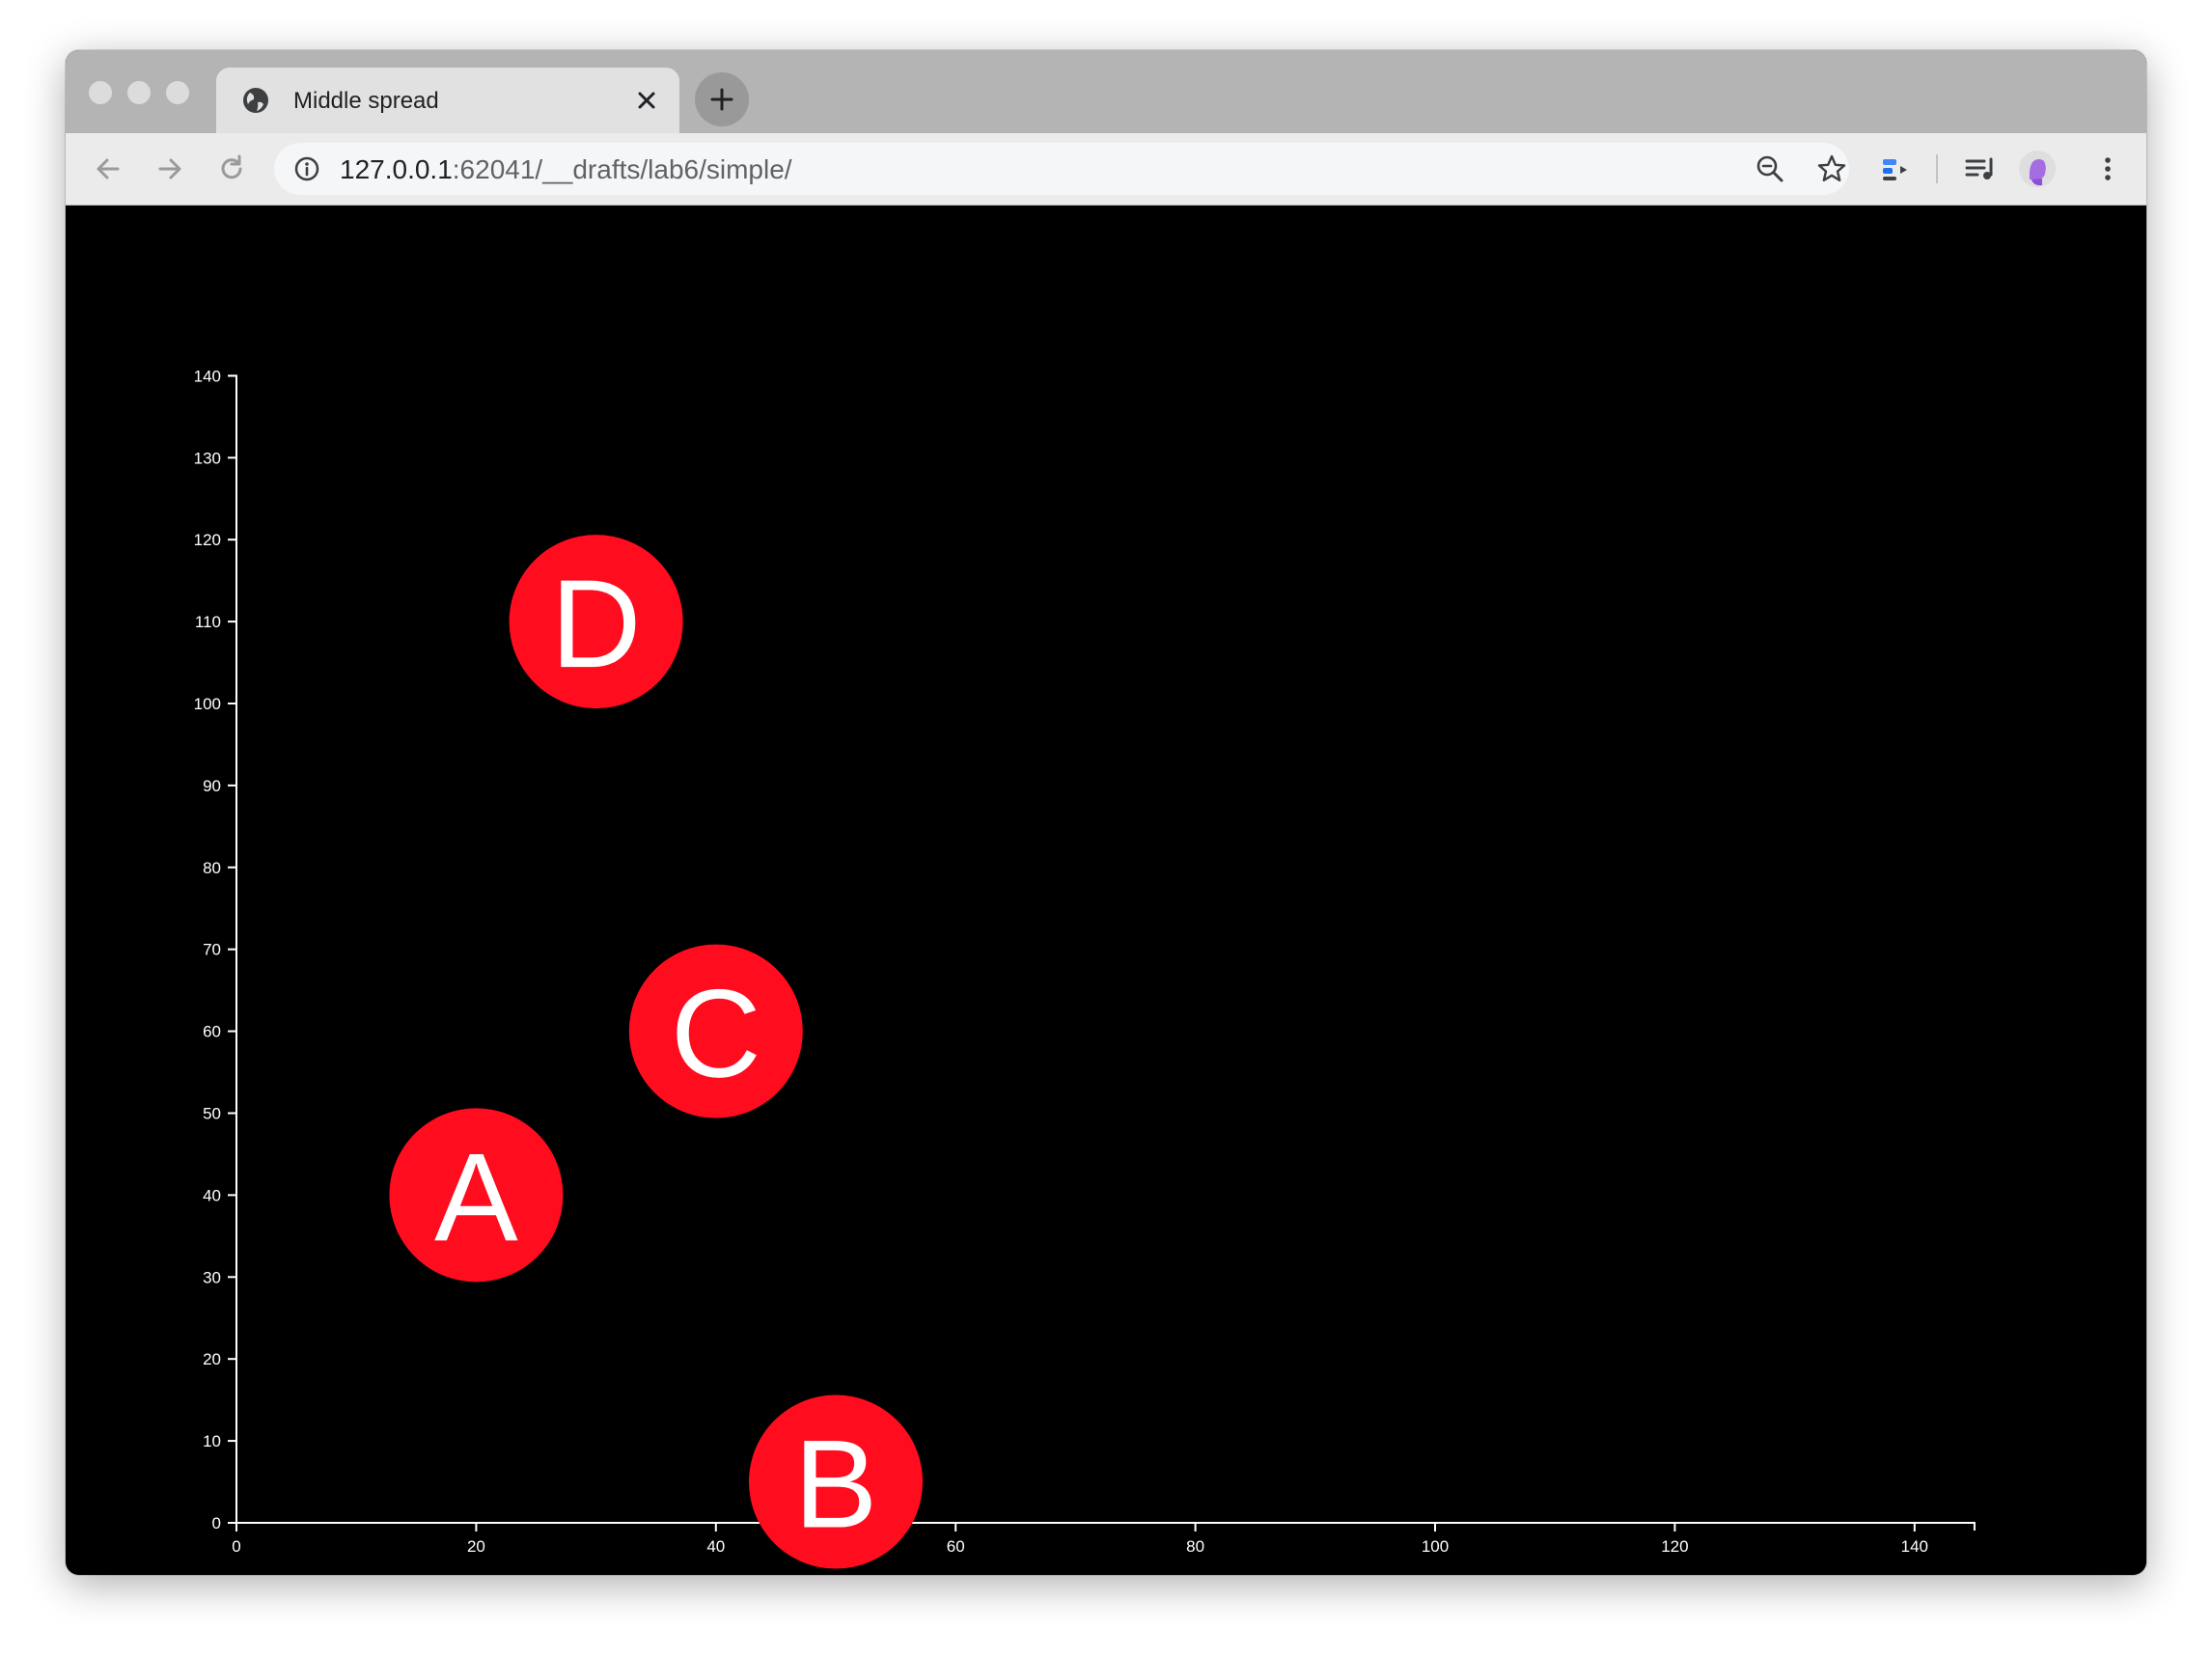 Image resolution: width=2212 pixels, height=1656 pixels. What do you see at coordinates (1435, 1546) in the screenshot?
I see `x-tick-label: 100` at bounding box center [1435, 1546].